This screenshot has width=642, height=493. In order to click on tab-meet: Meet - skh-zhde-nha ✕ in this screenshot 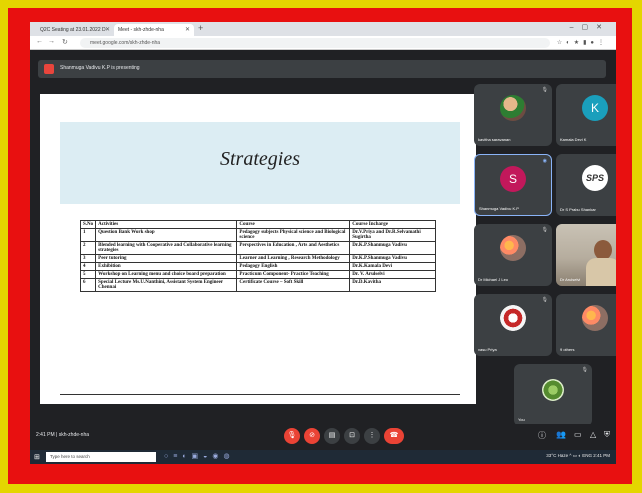, I will do `click(154, 30)`.